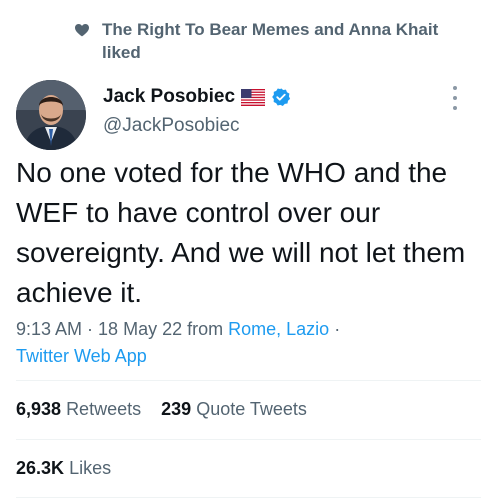  I want to click on quote-tweets-label: Quote Tweets, so click(251, 409).